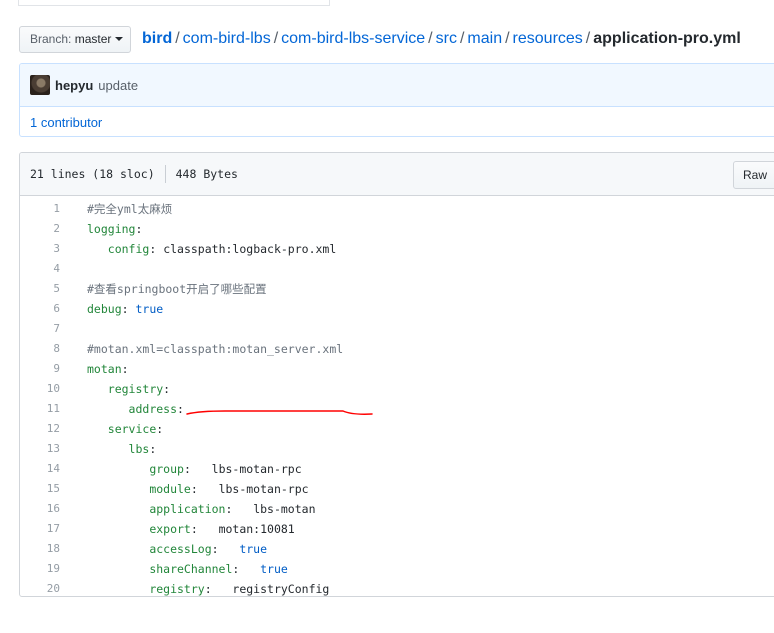 The width and height of the screenshot is (774, 633). What do you see at coordinates (119, 39) in the screenshot?
I see `caret-down-icon` at bounding box center [119, 39].